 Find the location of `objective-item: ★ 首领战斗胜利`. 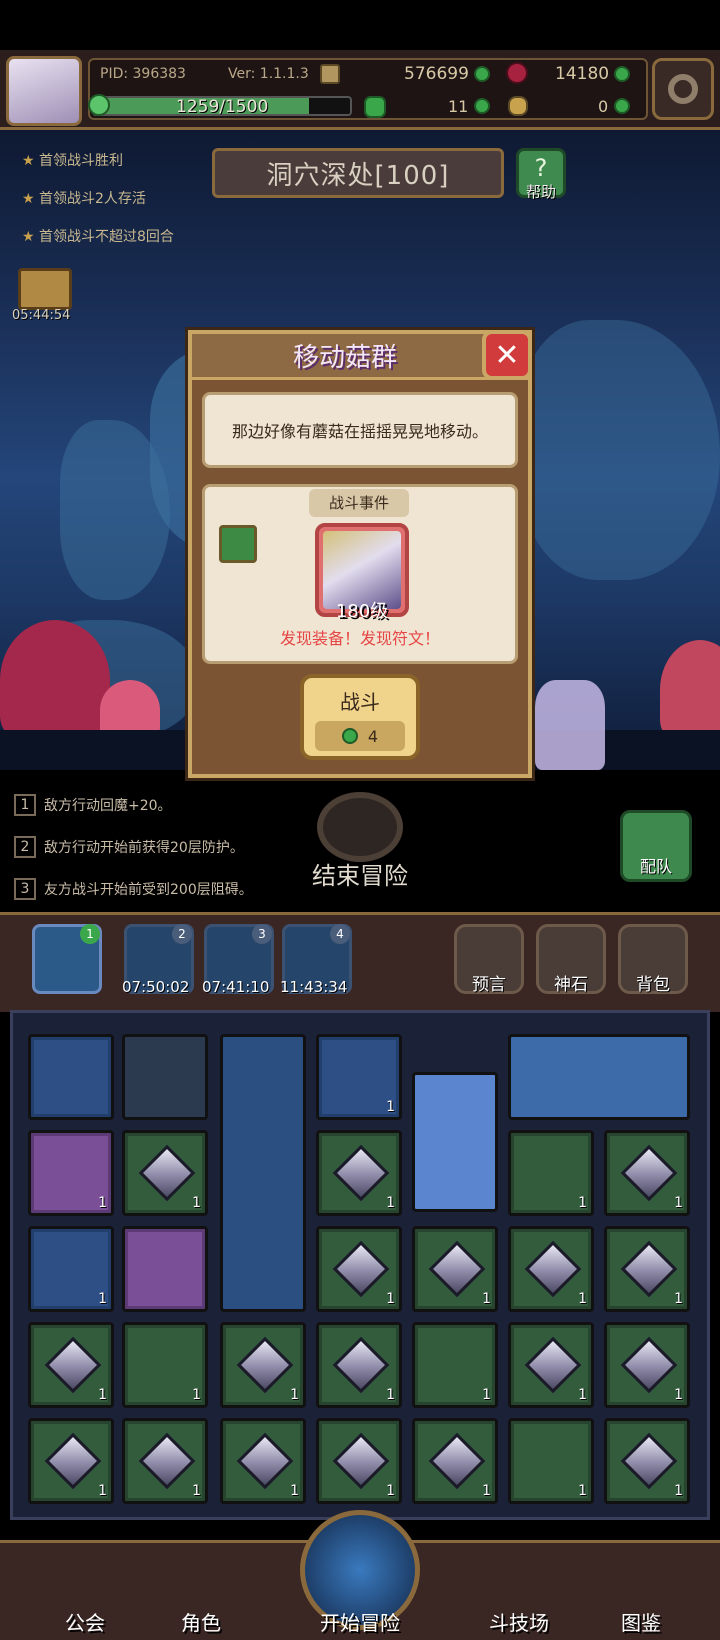

objective-item: ★ 首领战斗胜利 is located at coordinates (73, 161).